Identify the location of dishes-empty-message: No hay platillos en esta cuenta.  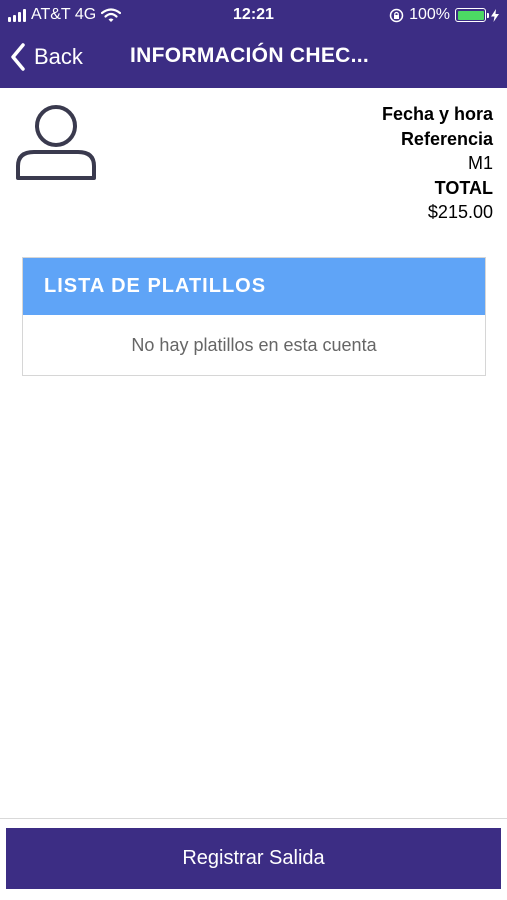
(254, 345).